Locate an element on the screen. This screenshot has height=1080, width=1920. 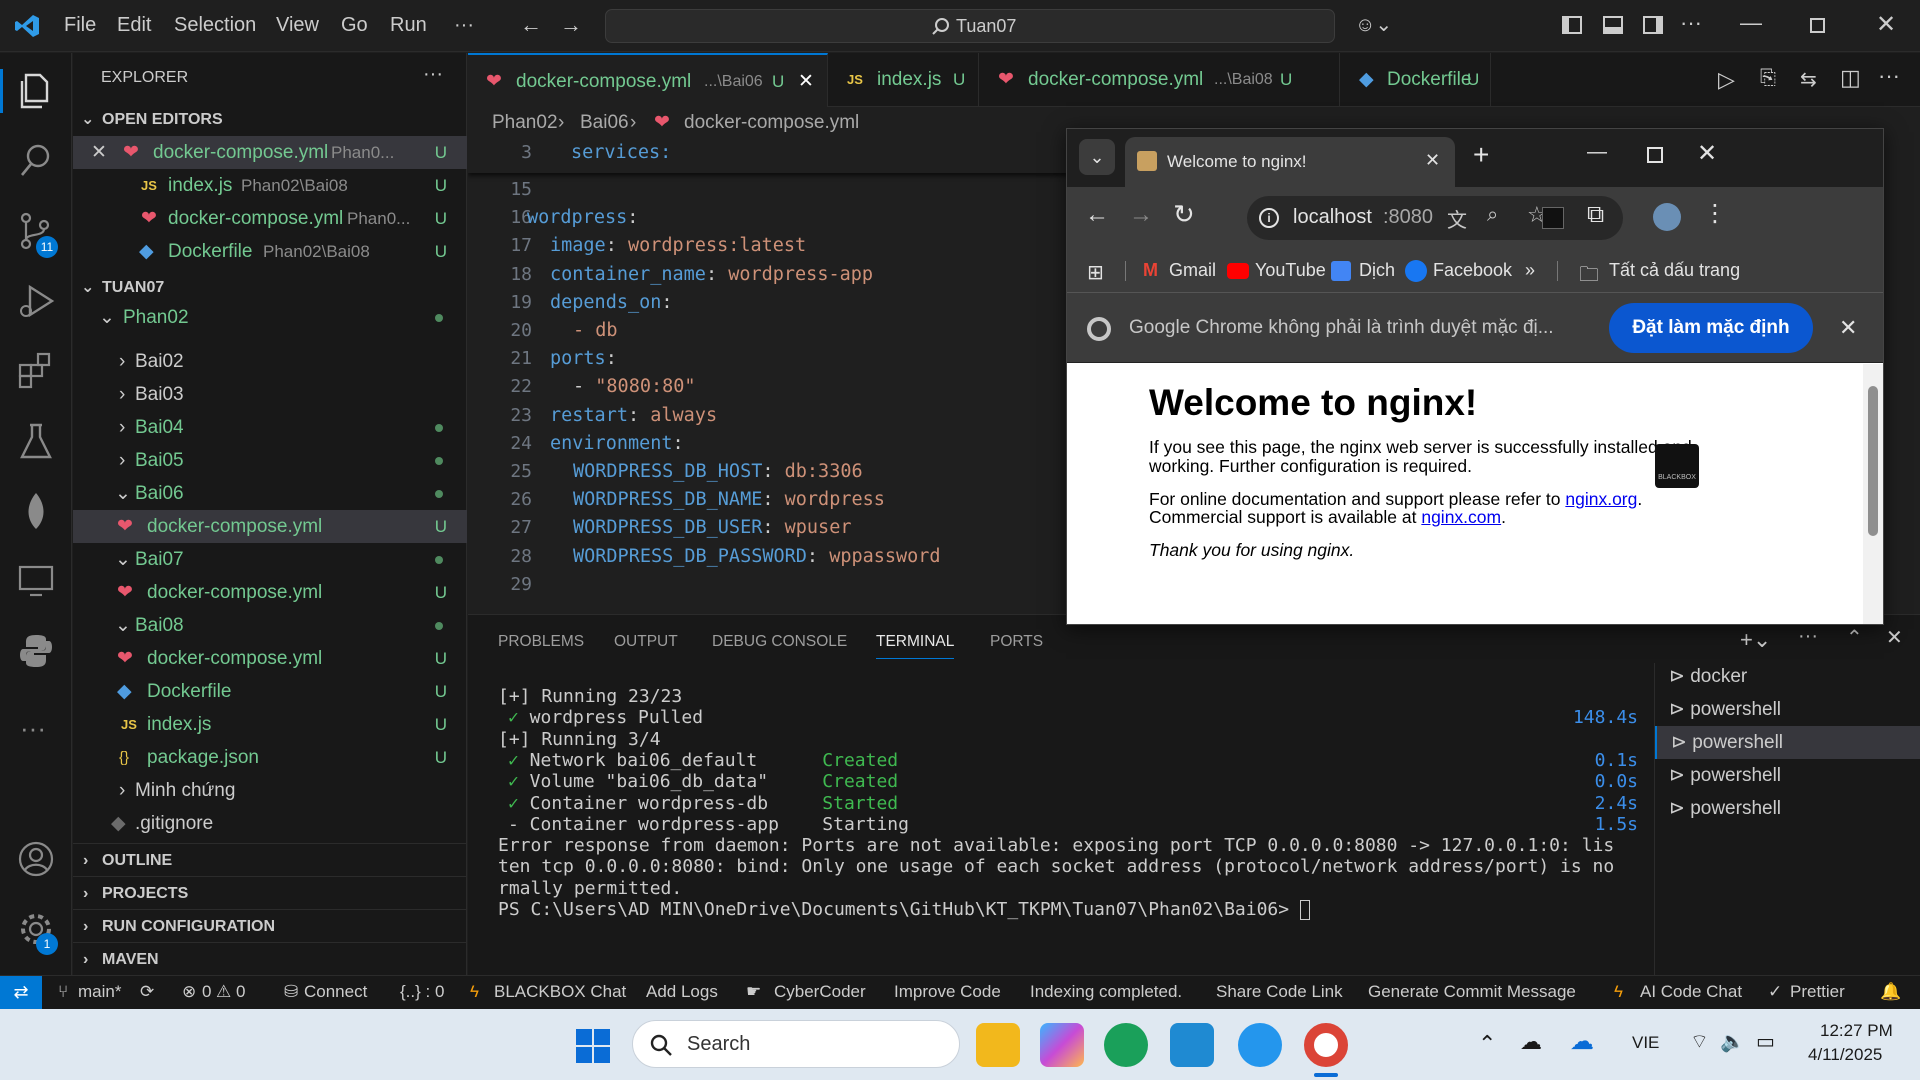
toggle-secondary-sidebar-icon is located at coordinates (1653, 25).